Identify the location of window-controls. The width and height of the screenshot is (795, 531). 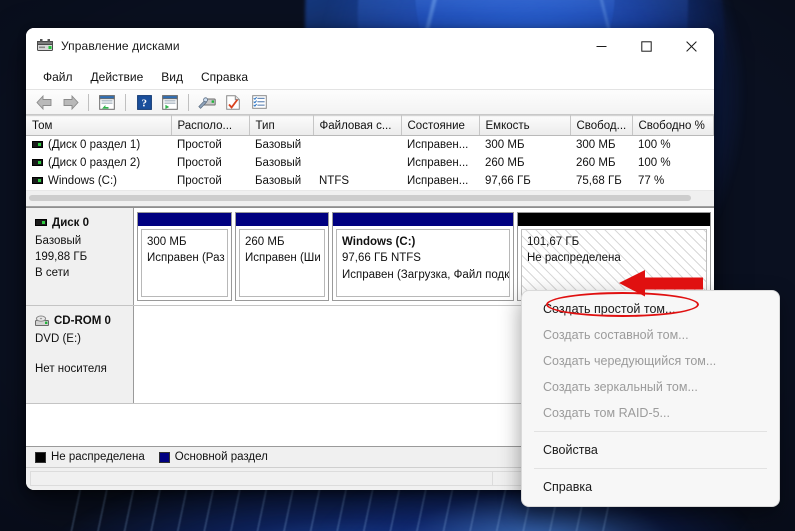
(646, 46).